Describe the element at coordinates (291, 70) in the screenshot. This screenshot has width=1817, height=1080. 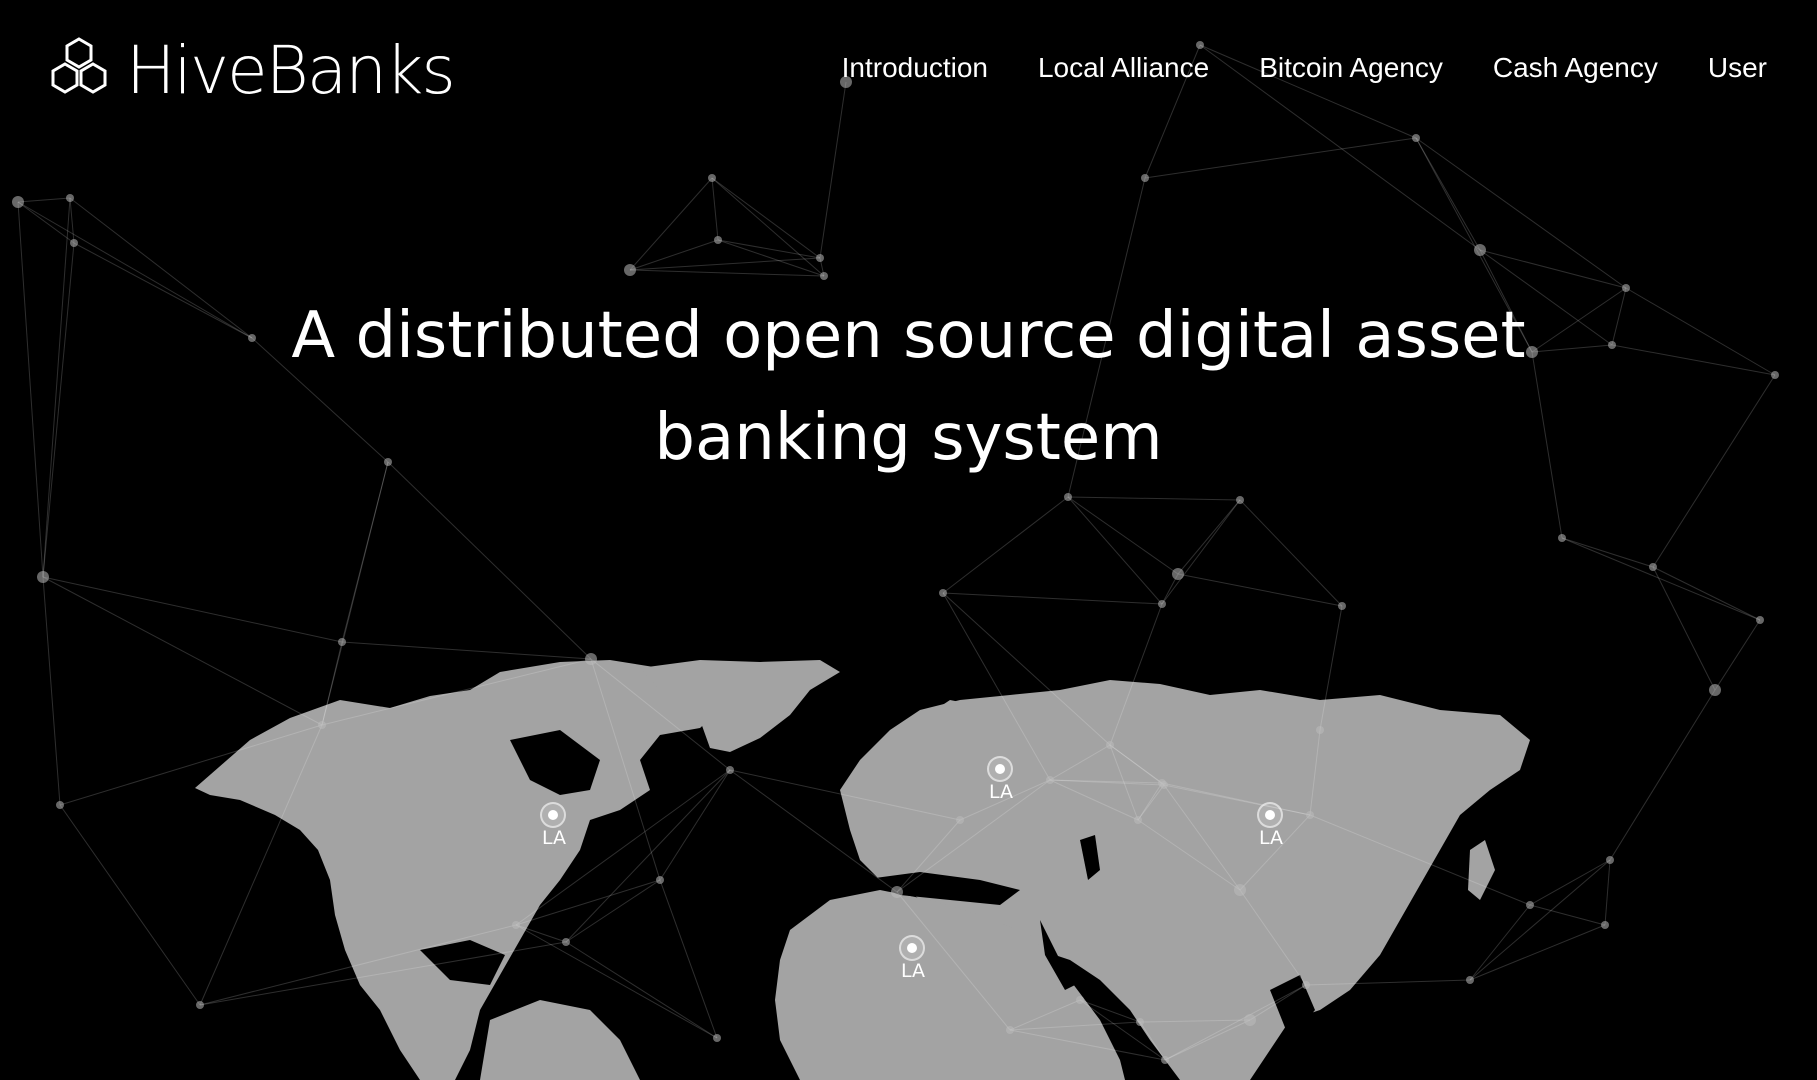
I see `brand-name: HiveBanks` at that location.